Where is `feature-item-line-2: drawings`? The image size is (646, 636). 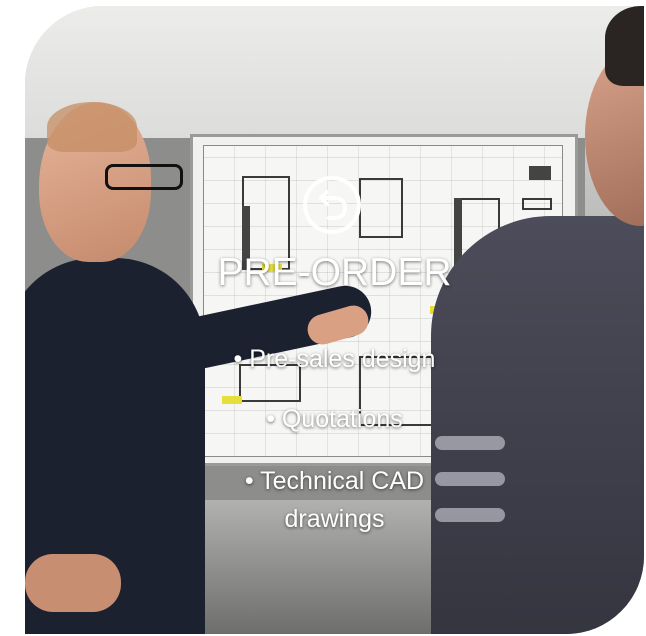
feature-item-line-2: drawings is located at coordinates (334, 519).